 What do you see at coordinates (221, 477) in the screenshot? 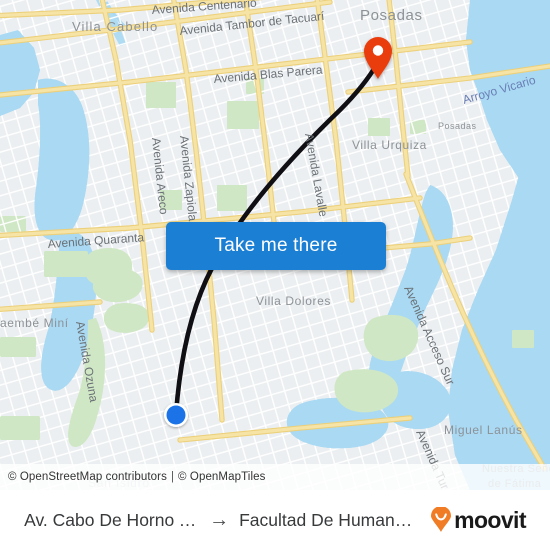
I see `attribution-tiles: © OpenMapTiles` at bounding box center [221, 477].